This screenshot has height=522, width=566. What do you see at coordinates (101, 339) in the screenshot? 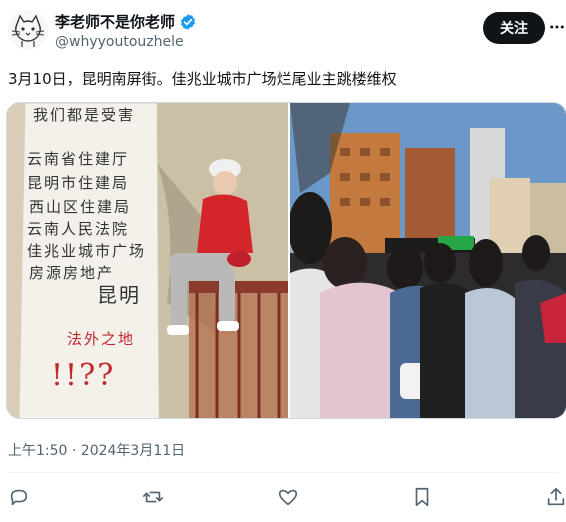
I see `banner-line: 法外之地` at bounding box center [101, 339].